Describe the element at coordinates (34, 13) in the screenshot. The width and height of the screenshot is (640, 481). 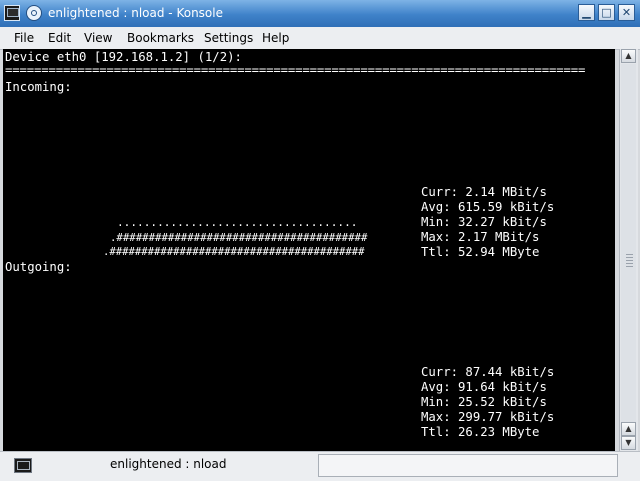
I see `window-menu-icon` at that location.